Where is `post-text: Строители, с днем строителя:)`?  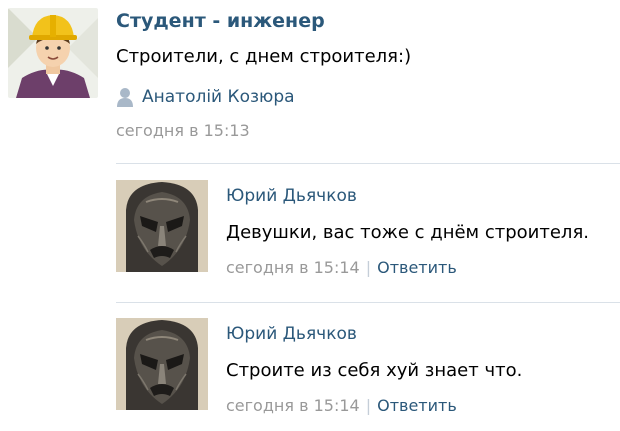 post-text: Строители, с днем строителя:) is located at coordinates (264, 56).